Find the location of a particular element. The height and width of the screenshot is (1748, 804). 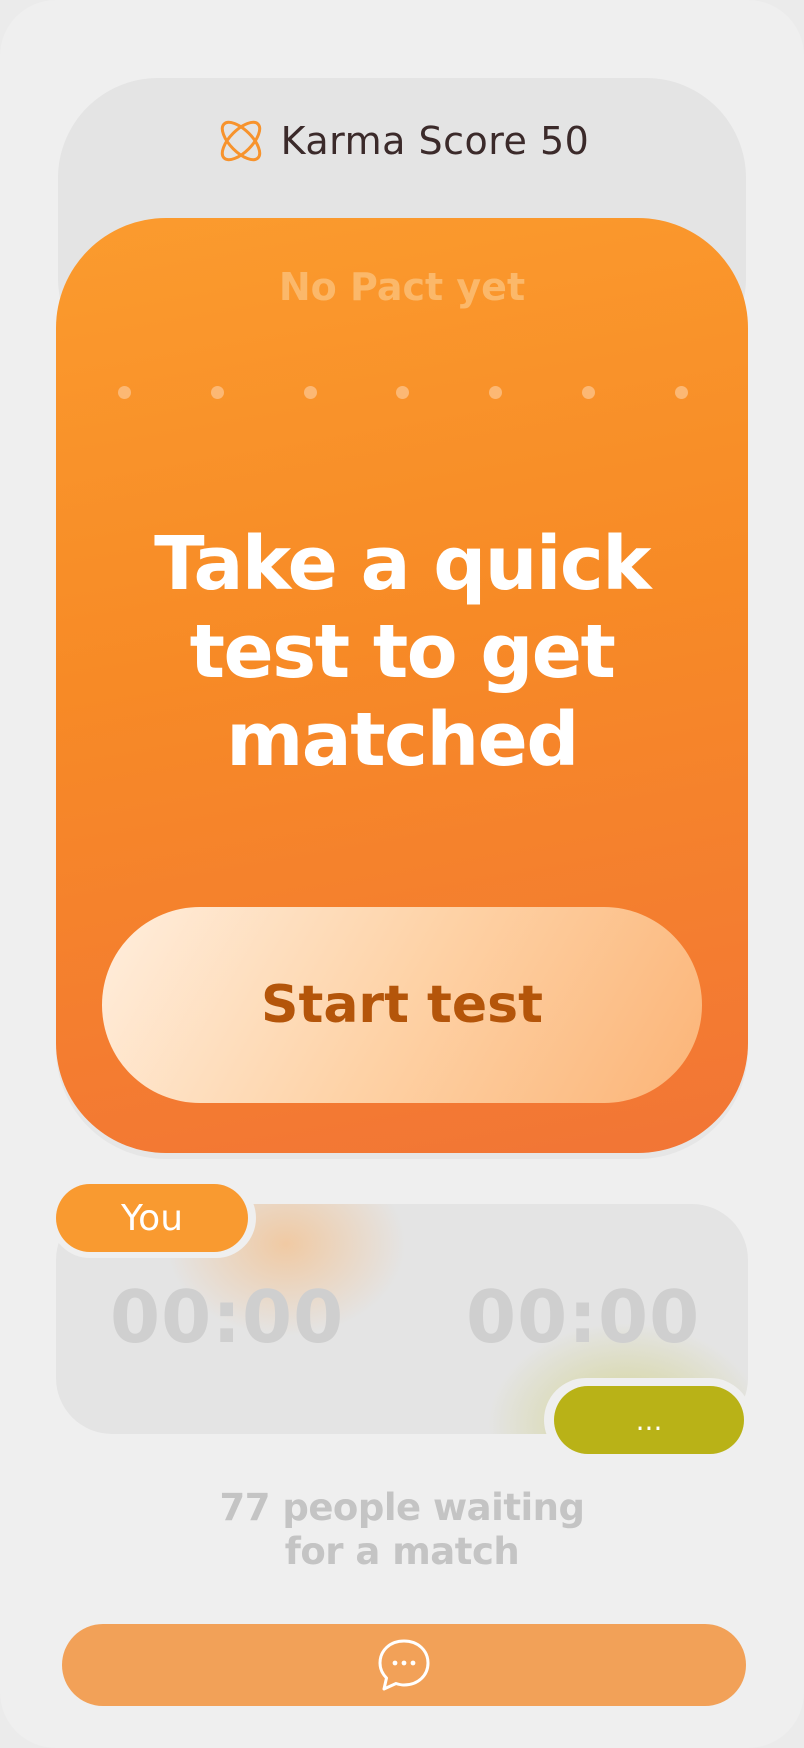

match-headline: Take a quick test to get matched is located at coordinates (402, 652).